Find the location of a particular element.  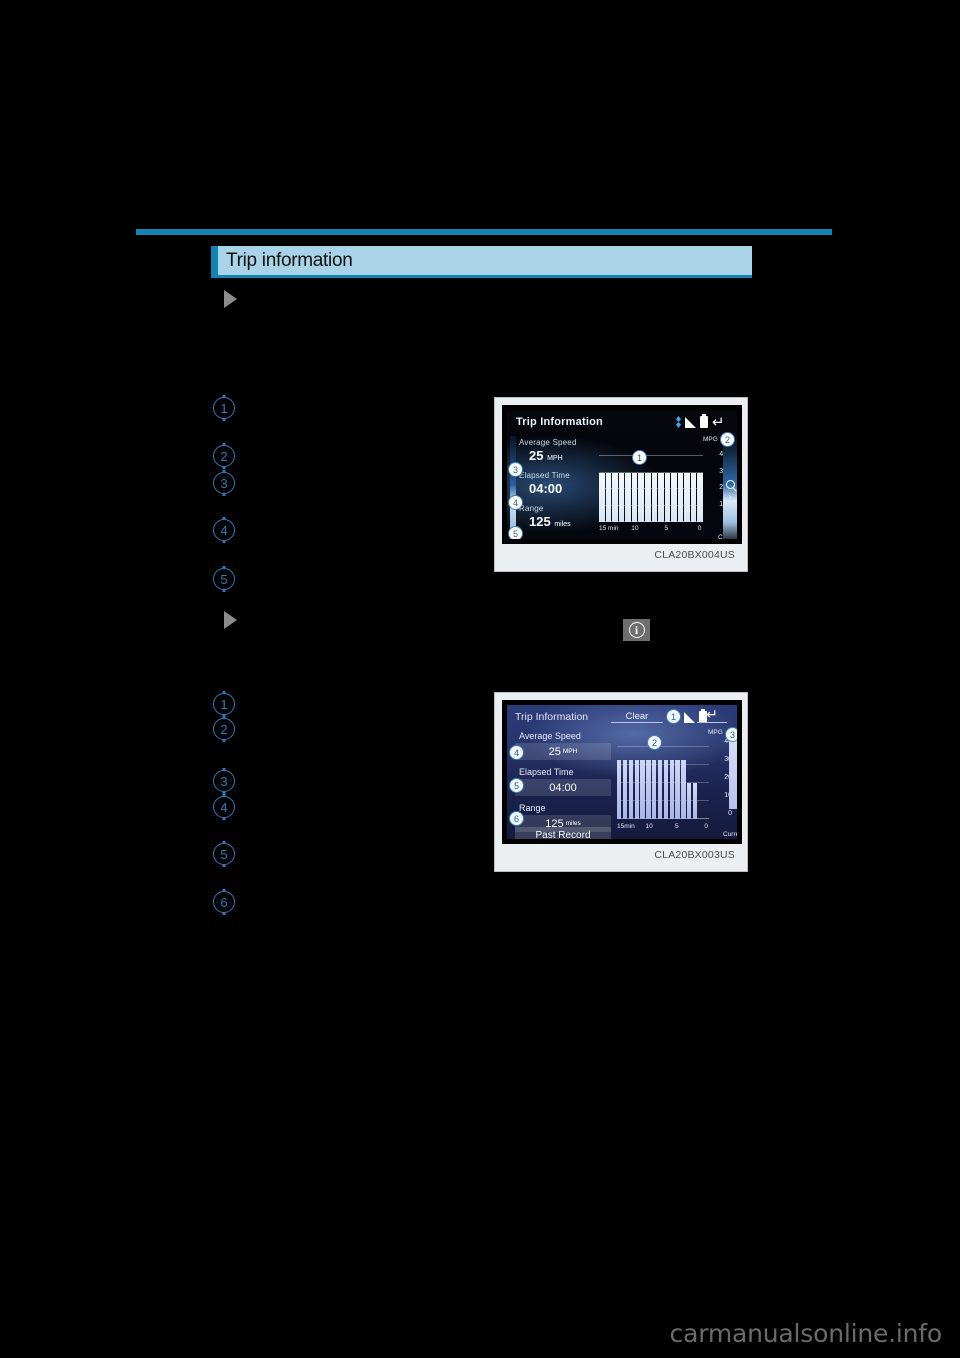

range-number: 125 is located at coordinates (540, 521).